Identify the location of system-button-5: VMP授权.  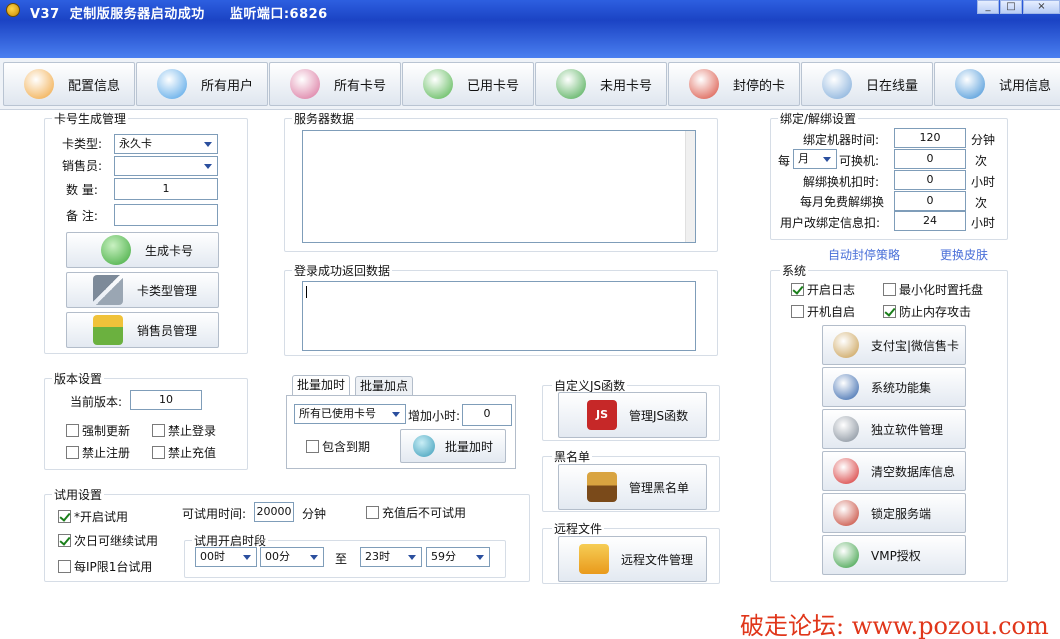
(894, 555).